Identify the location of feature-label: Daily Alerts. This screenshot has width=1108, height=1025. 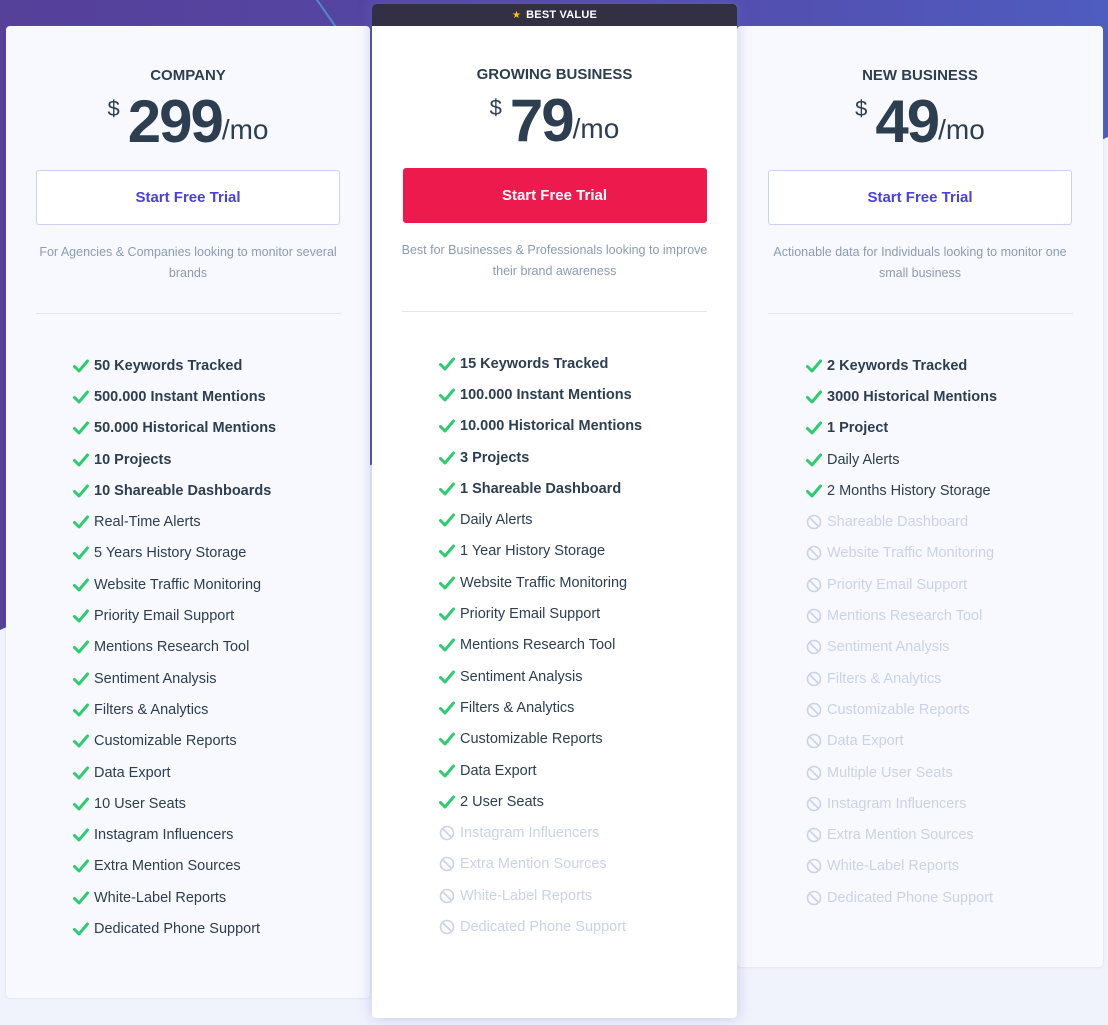
(863, 459).